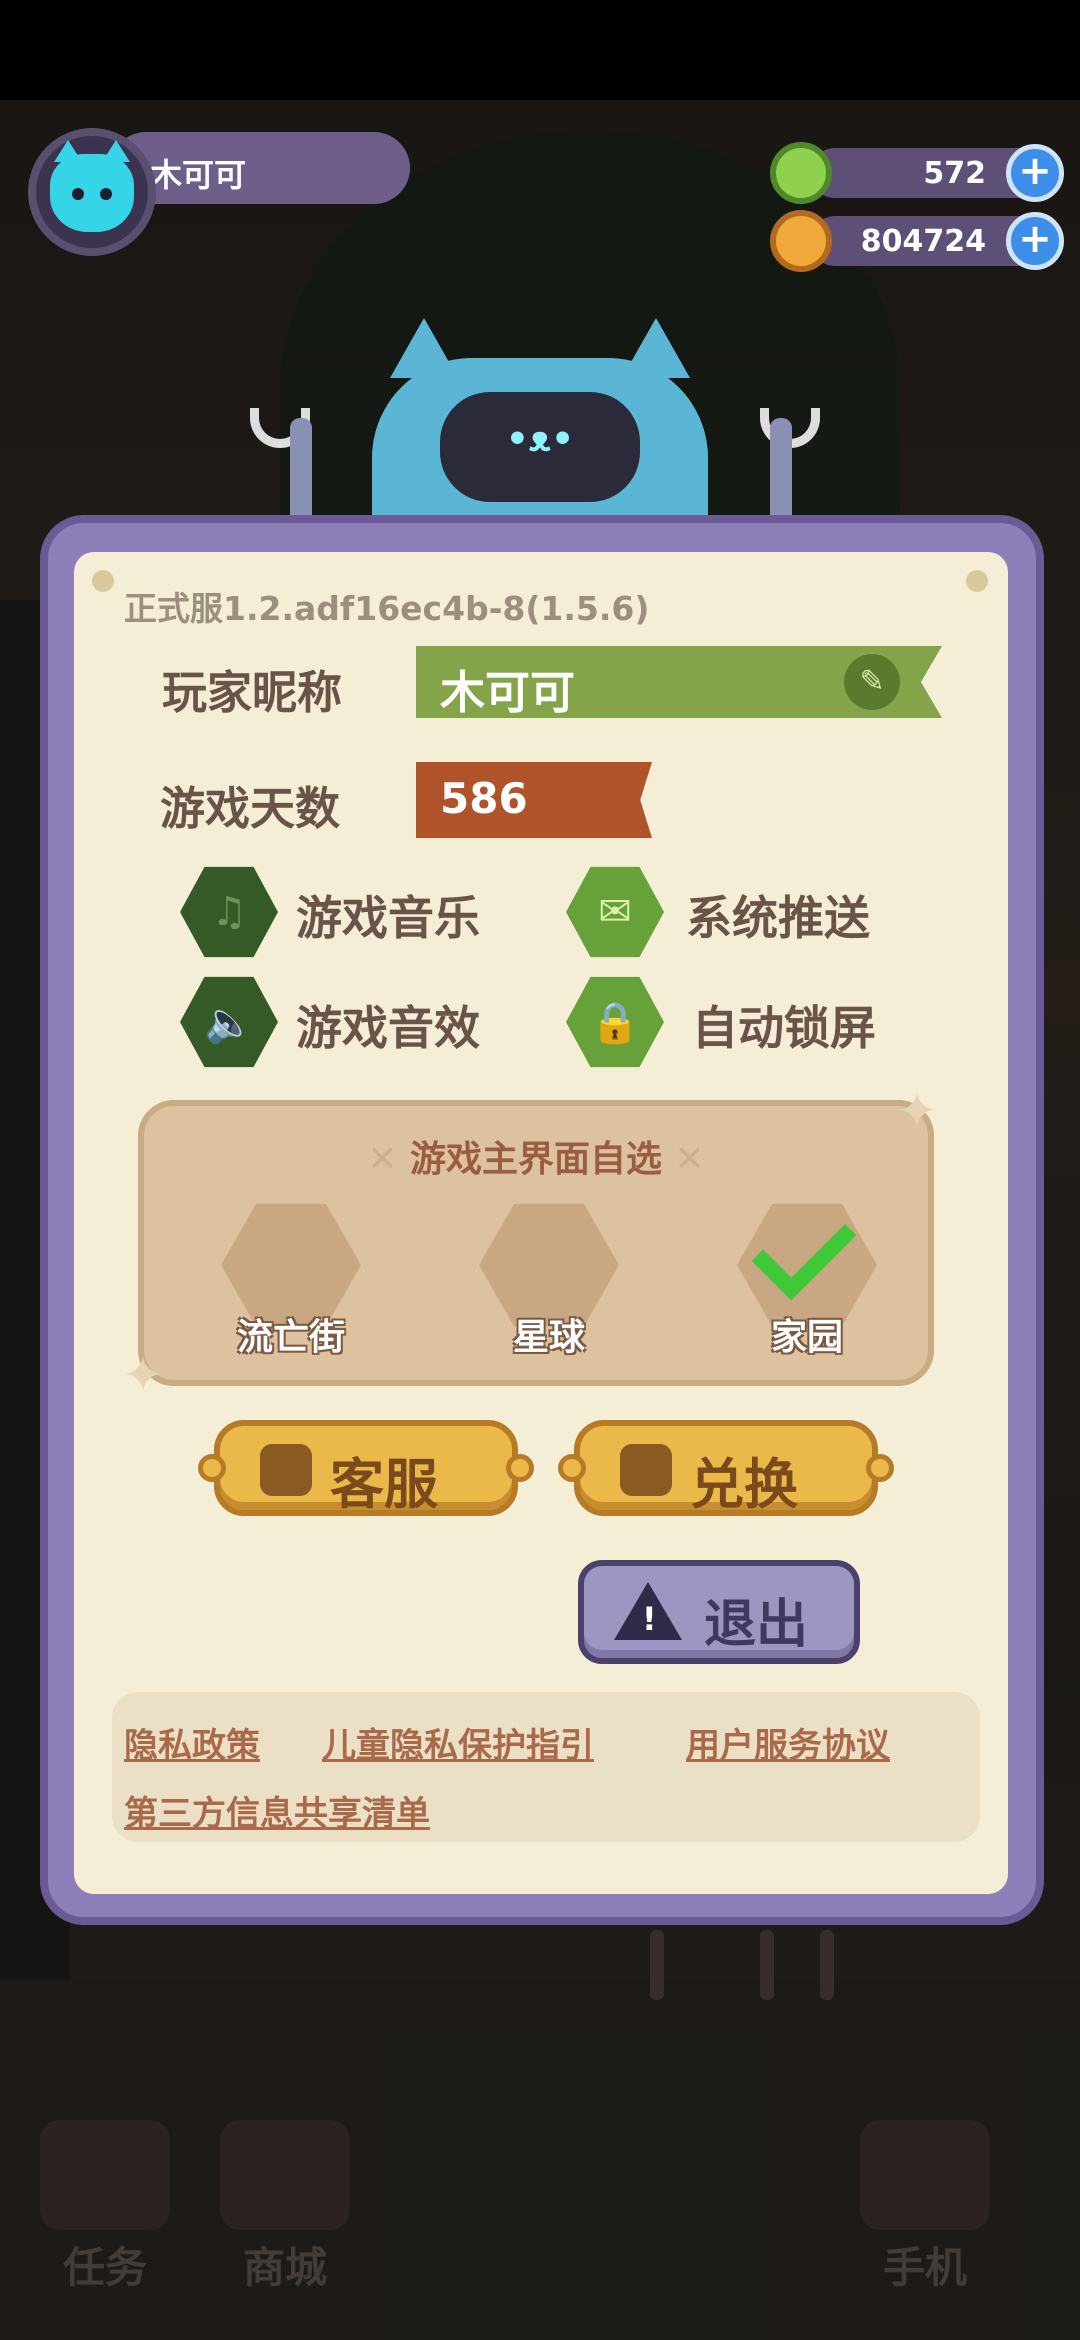 The image size is (1080, 2340). I want to click on home-option-label: 家园, so click(806, 1337).